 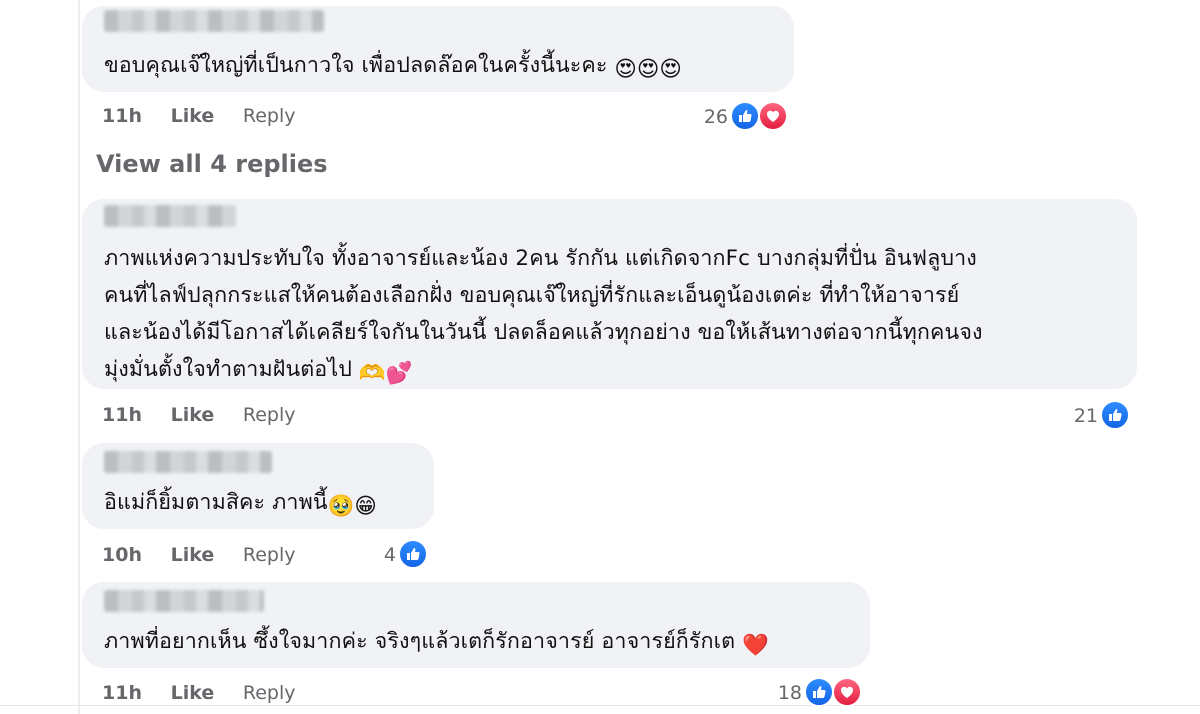 I want to click on thread-line, so click(x=79, y=357).